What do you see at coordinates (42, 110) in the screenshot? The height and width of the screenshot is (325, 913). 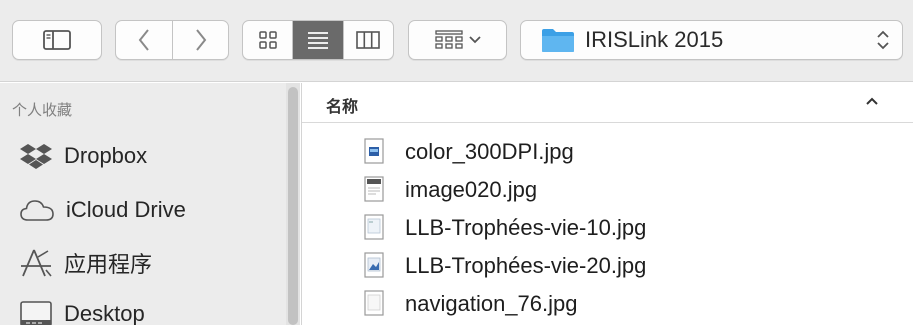 I see `sidebar-section-heading: 个人收藏` at bounding box center [42, 110].